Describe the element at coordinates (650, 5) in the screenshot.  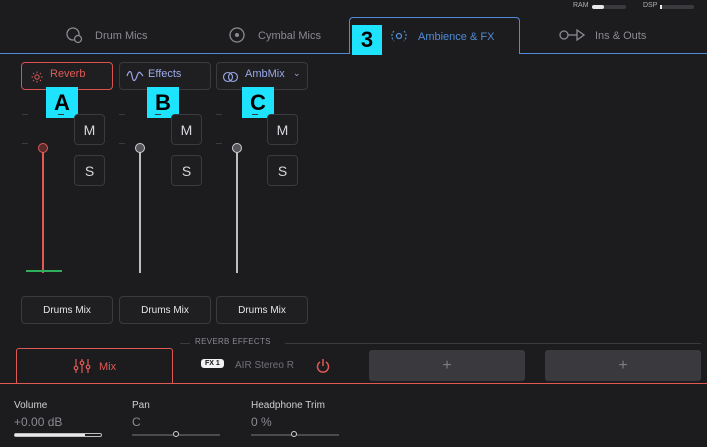
I see `dsp-label: DSP` at that location.